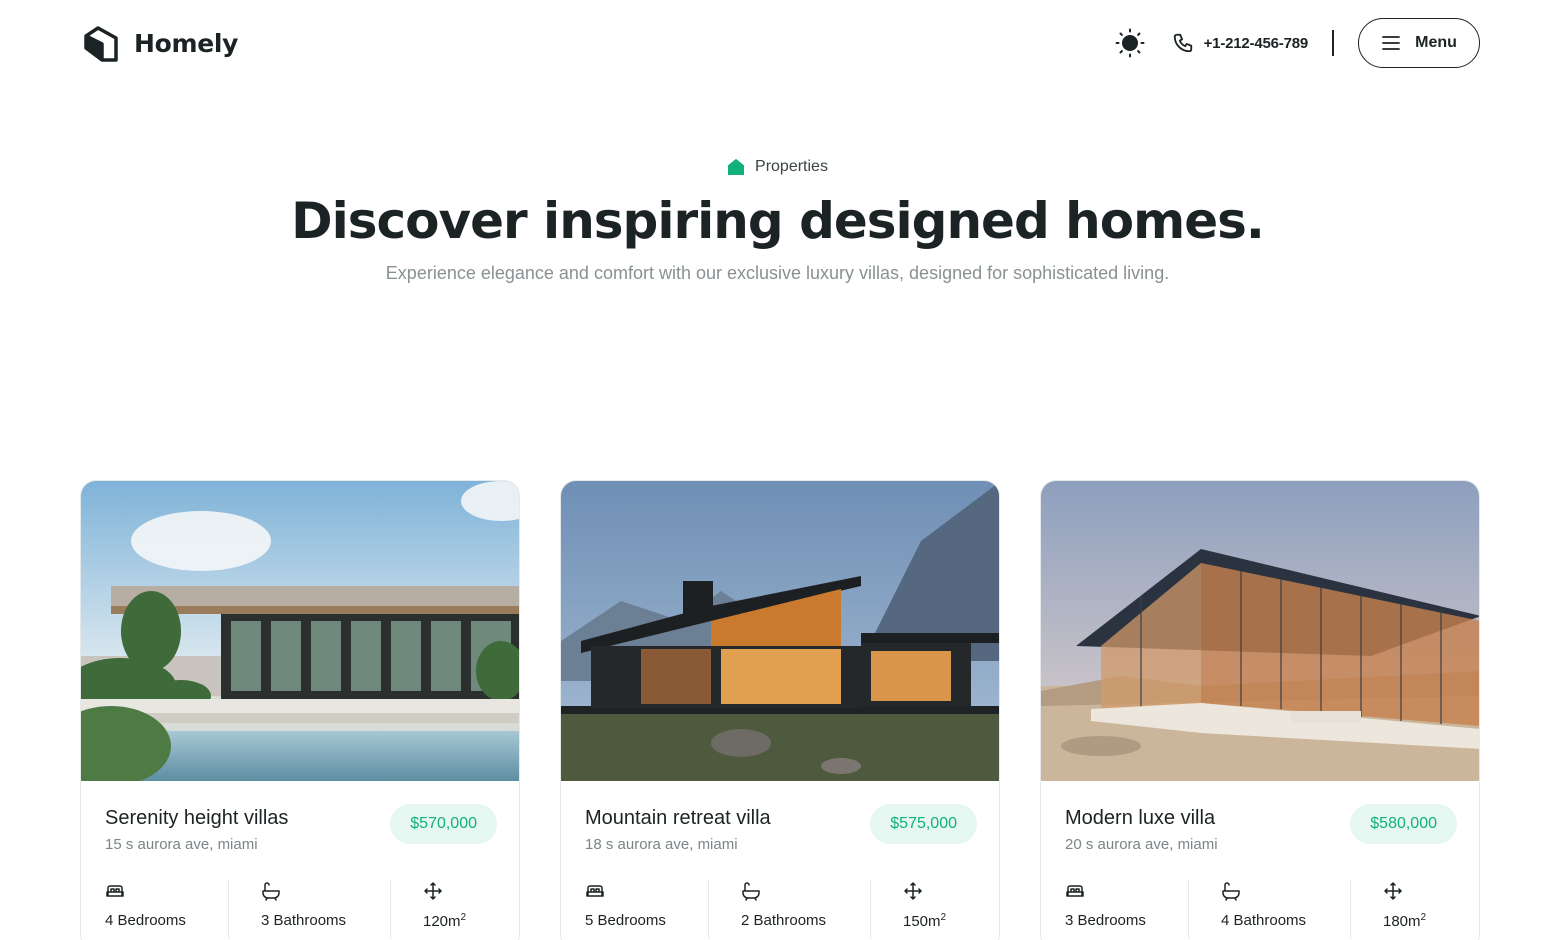 The width and height of the screenshot is (1555, 940). What do you see at coordinates (791, 166) in the screenshot?
I see `eyebrow-label: Properties` at bounding box center [791, 166].